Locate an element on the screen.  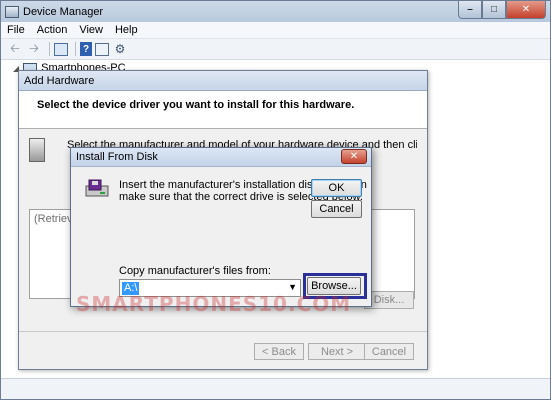
toolbar: 🡠 🡢 ? ⚙ is located at coordinates (275, 49).